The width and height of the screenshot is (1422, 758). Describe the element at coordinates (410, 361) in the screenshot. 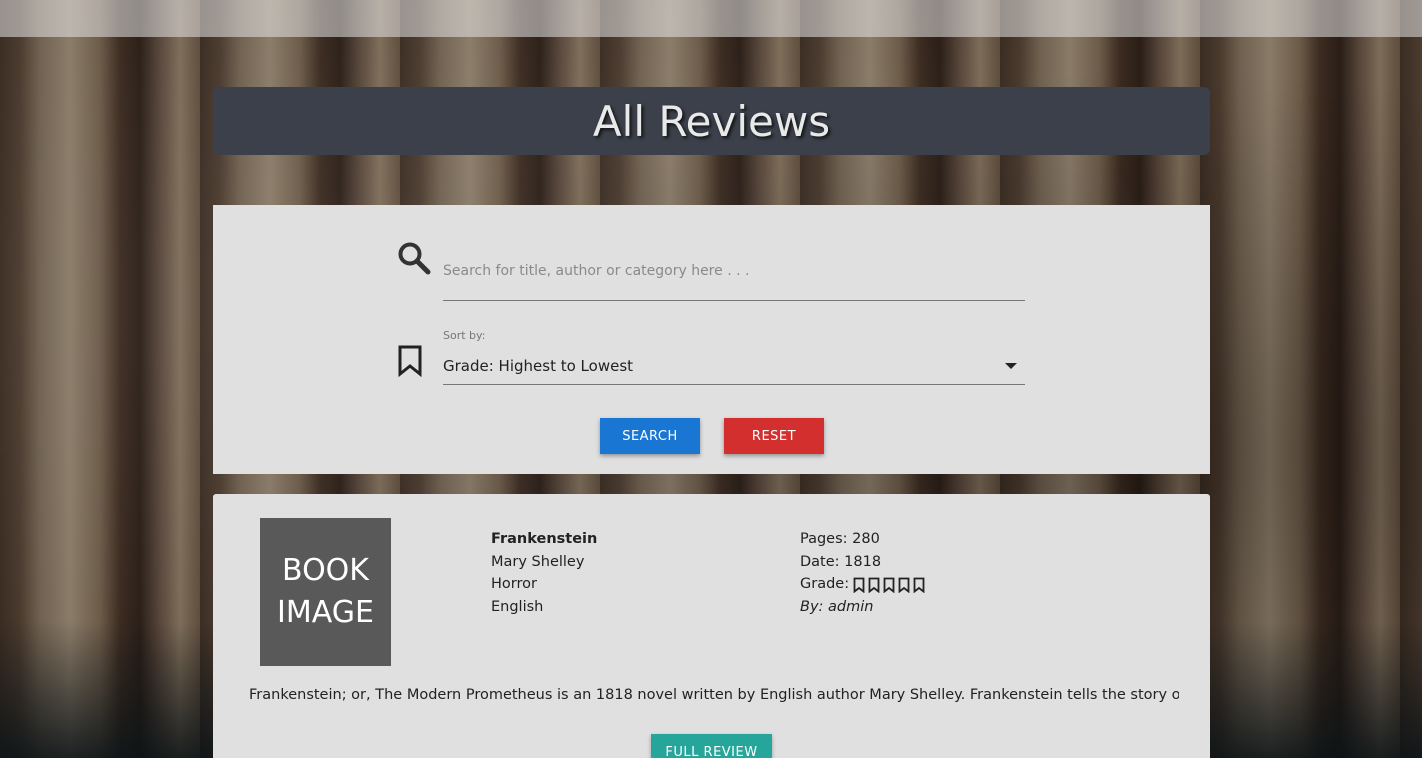

I see `bookmark-icon` at that location.